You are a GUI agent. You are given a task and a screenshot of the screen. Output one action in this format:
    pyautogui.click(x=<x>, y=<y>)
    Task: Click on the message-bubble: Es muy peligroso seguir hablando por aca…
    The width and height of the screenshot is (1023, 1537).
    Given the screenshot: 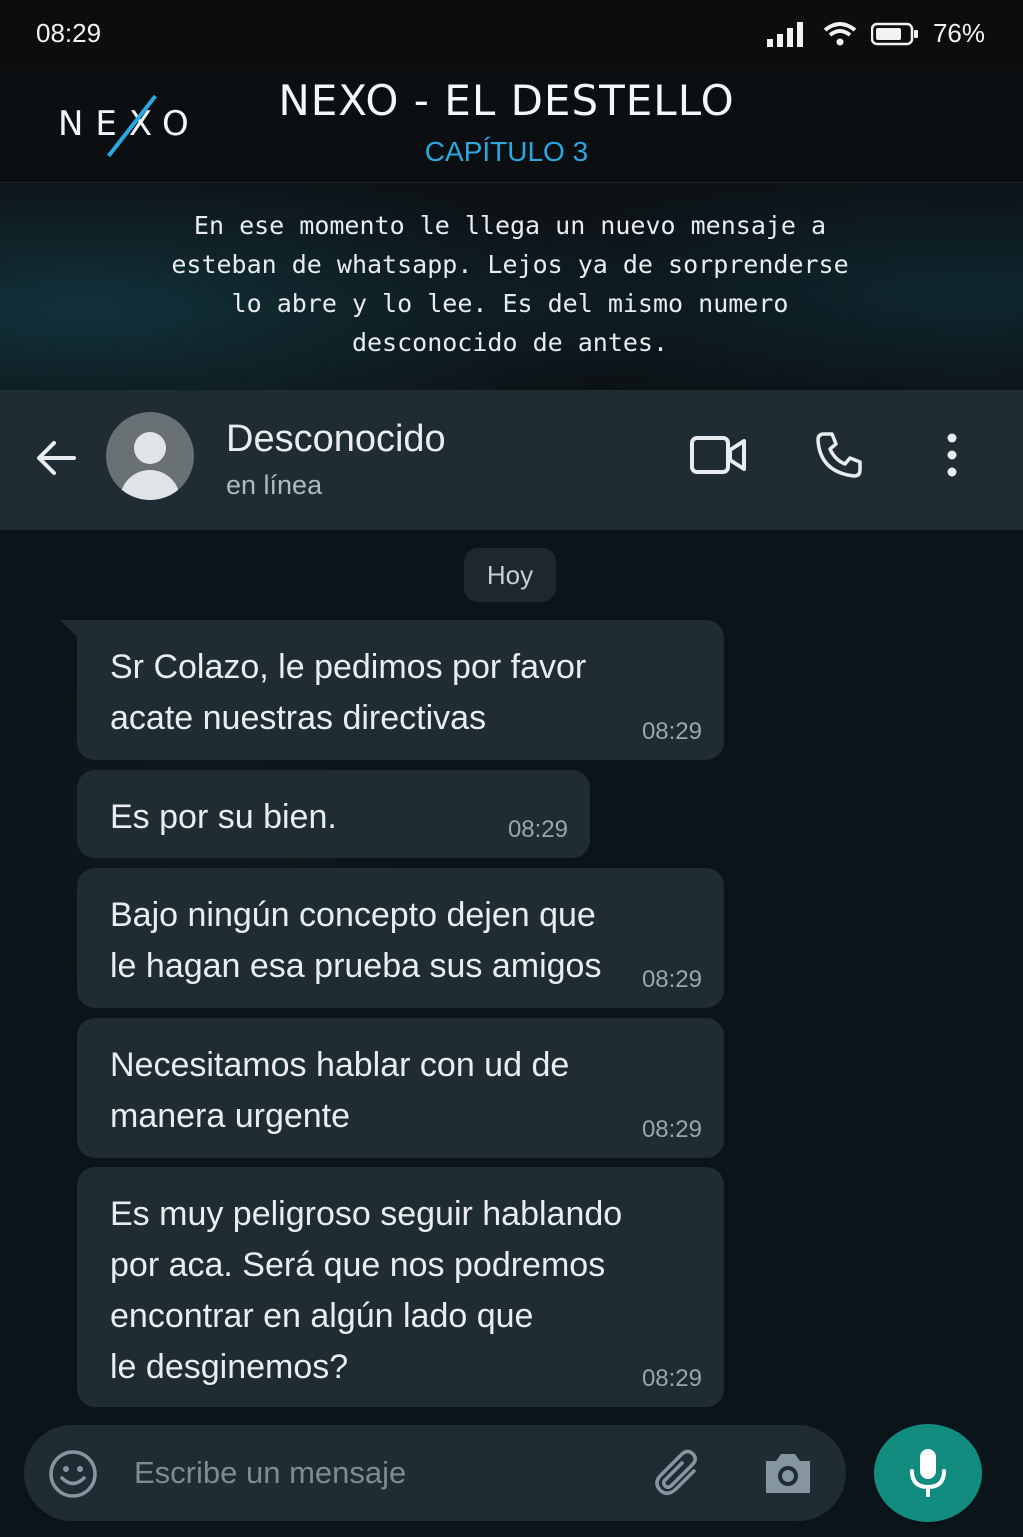 What is the action you would take?
    pyautogui.click(x=400, y=1287)
    